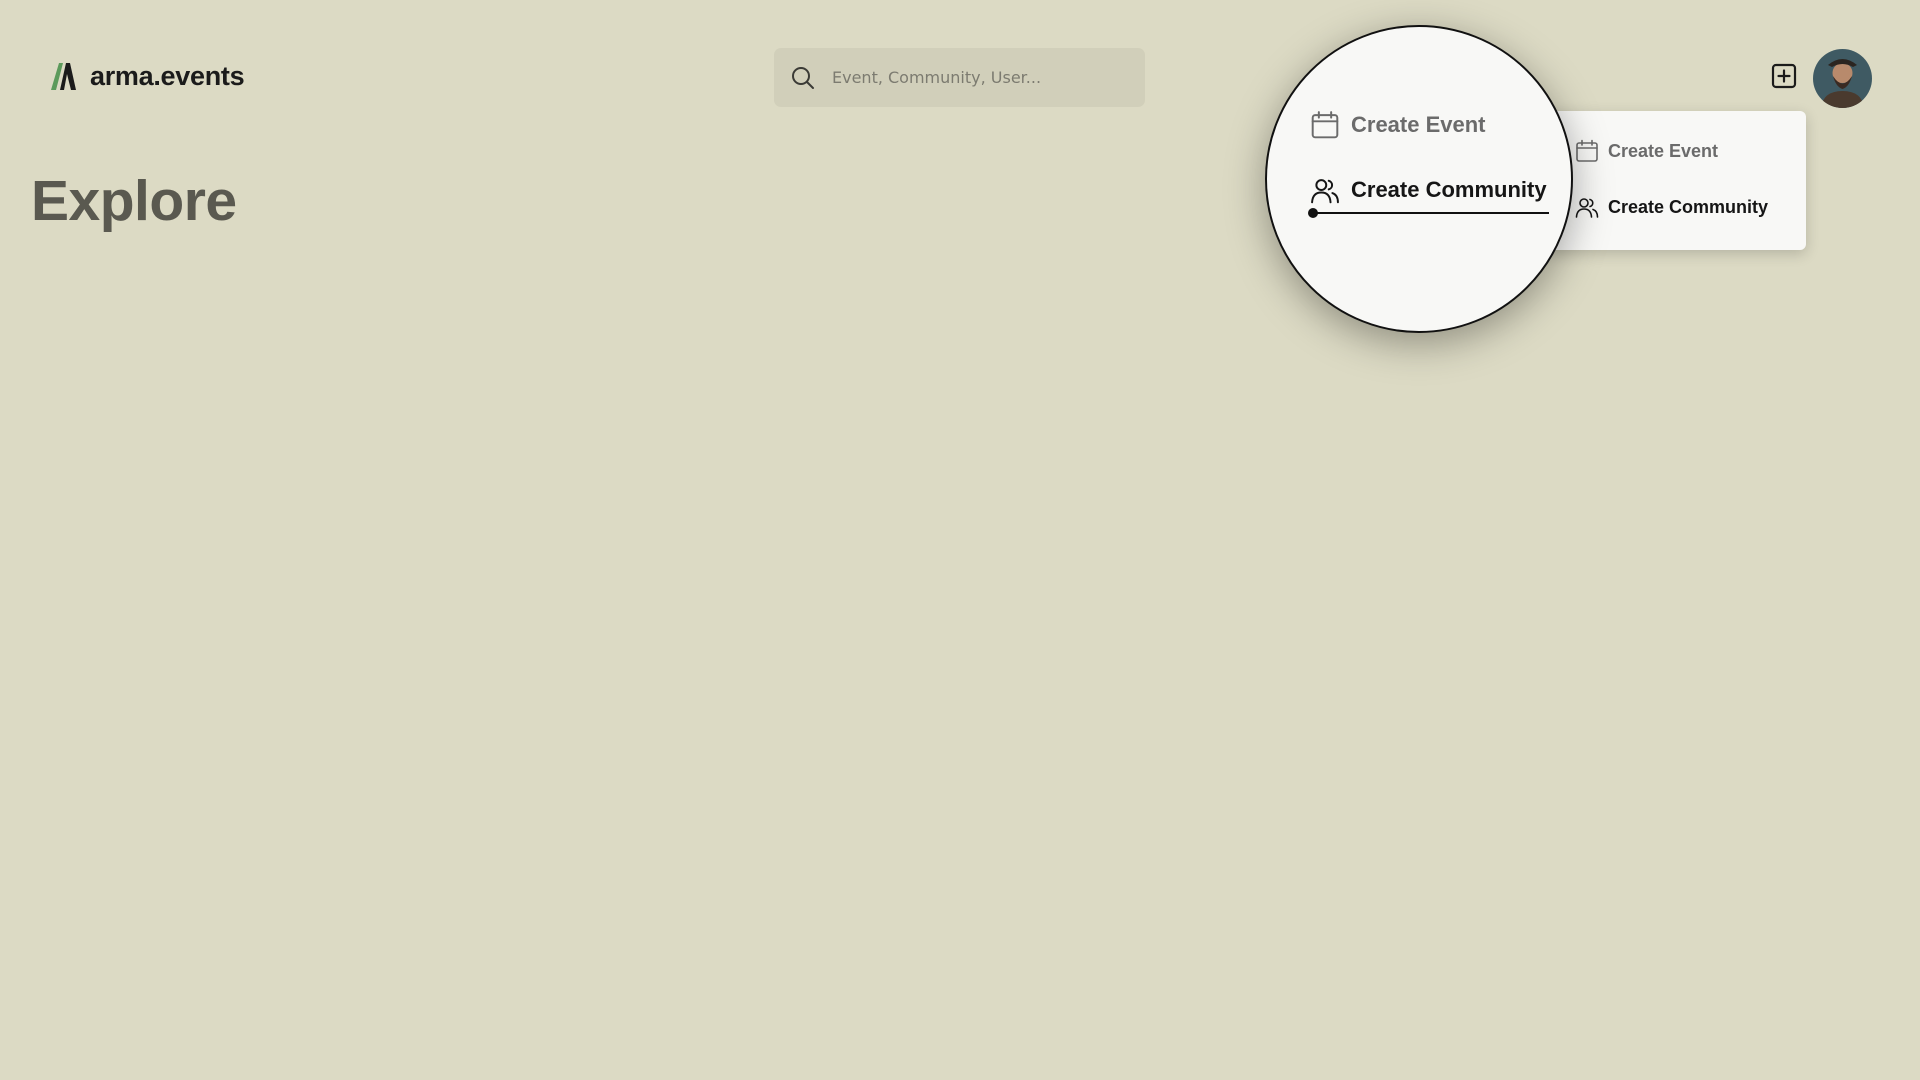  Describe the element at coordinates (63, 76) in the screenshot. I see `arma-logo-icon` at that location.